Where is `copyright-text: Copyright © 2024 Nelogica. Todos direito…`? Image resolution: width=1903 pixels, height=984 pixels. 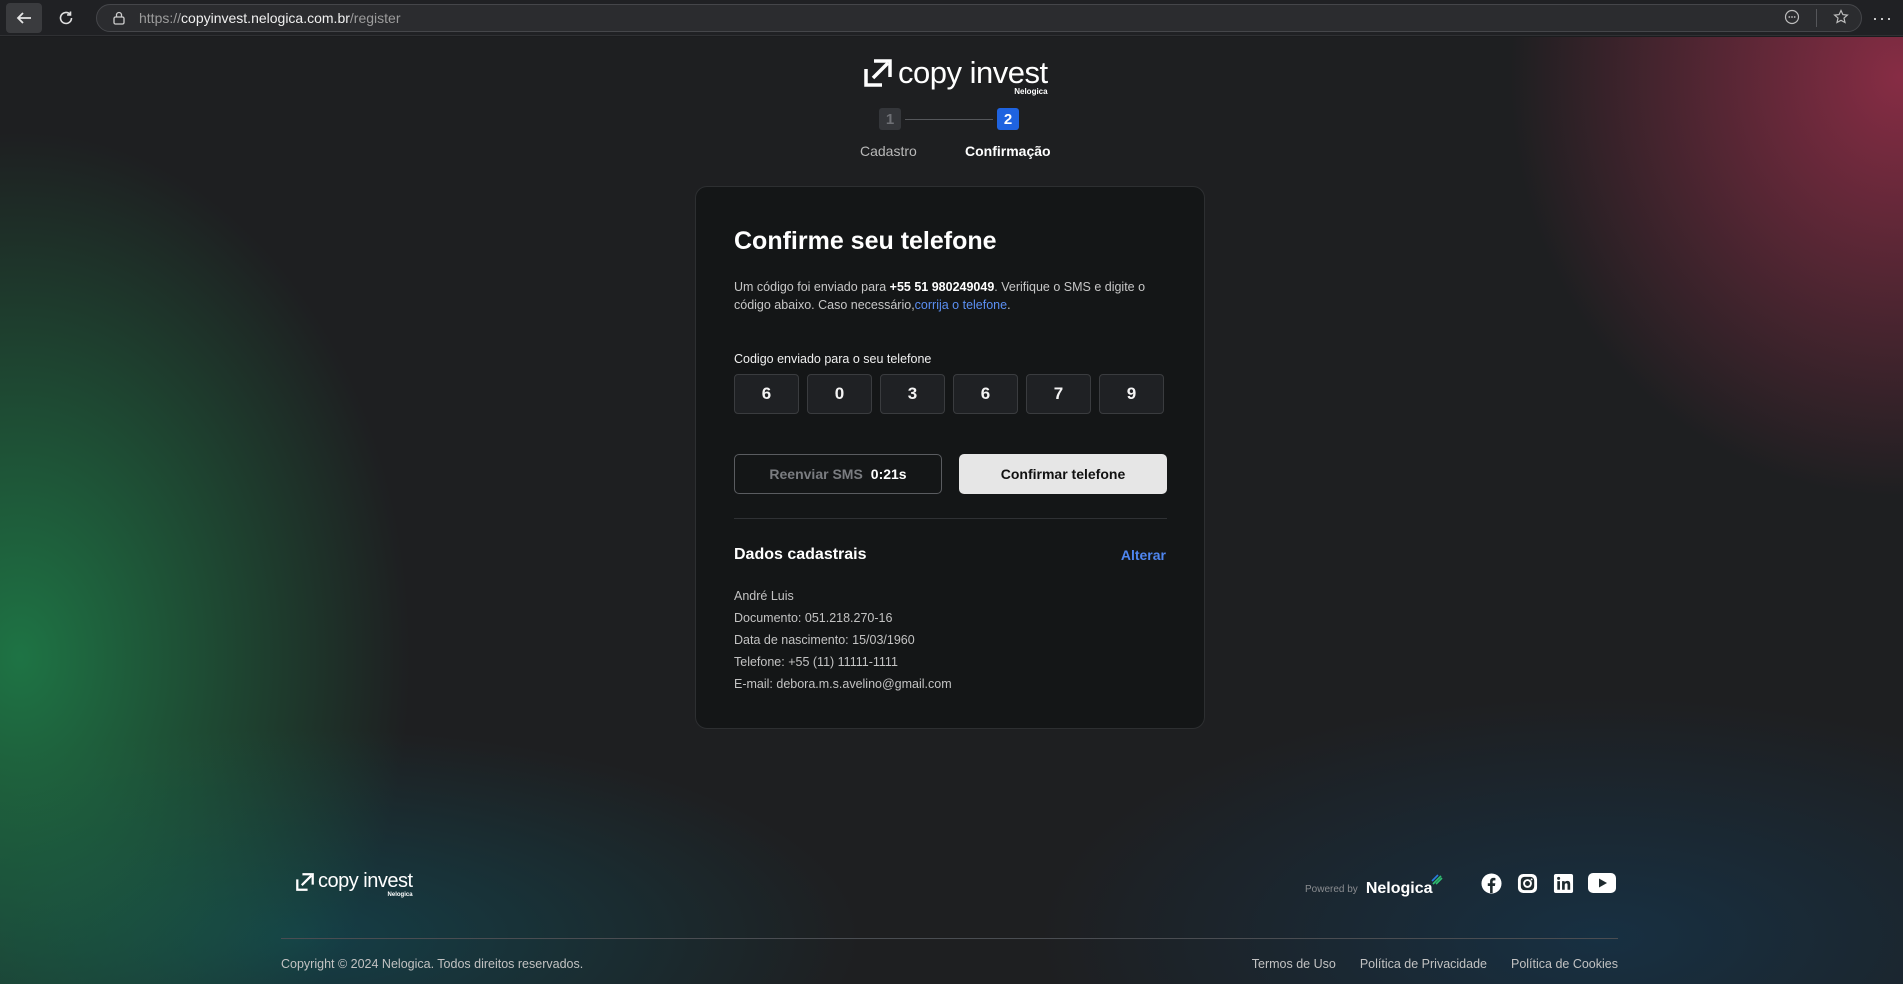
copyright-text: Copyright © 2024 Nelogica. Todos direito… is located at coordinates (432, 964).